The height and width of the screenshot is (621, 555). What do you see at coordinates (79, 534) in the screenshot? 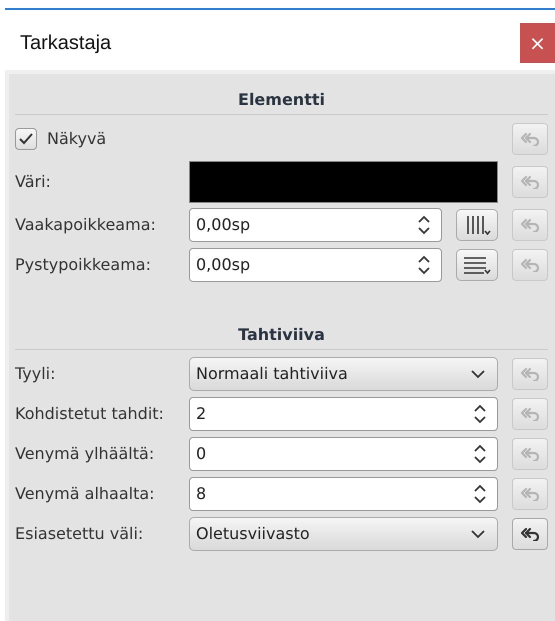
I see `field-label: Esiasetettu väli:` at bounding box center [79, 534].